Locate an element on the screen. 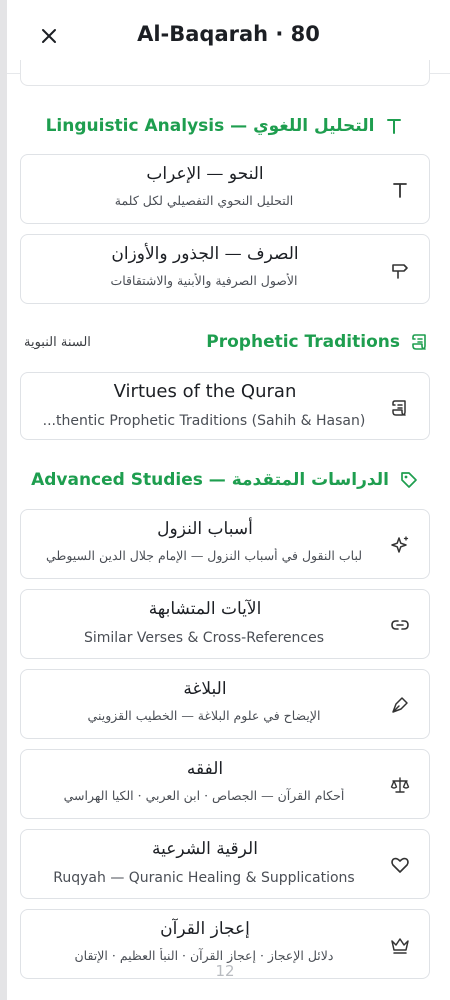 This screenshot has height=1000, width=450. tag-icon is located at coordinates (409, 480).